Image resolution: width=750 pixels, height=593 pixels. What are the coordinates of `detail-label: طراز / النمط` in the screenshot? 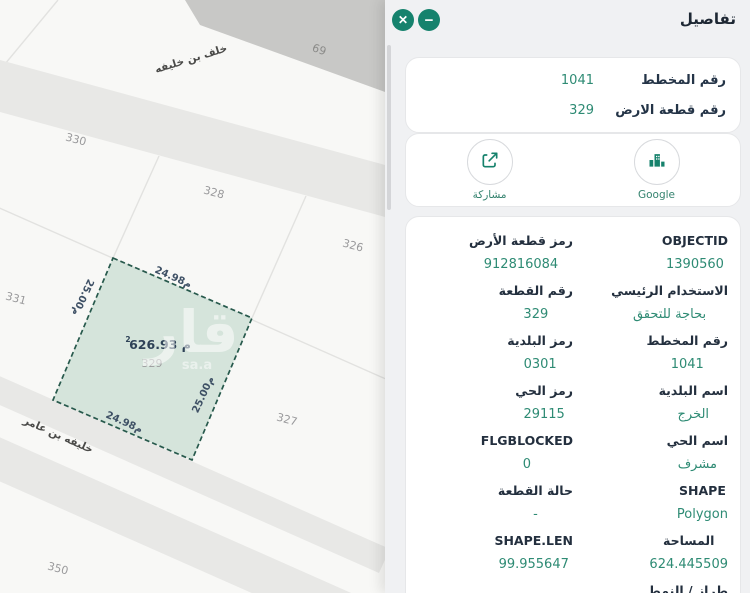 It's located at (687, 588).